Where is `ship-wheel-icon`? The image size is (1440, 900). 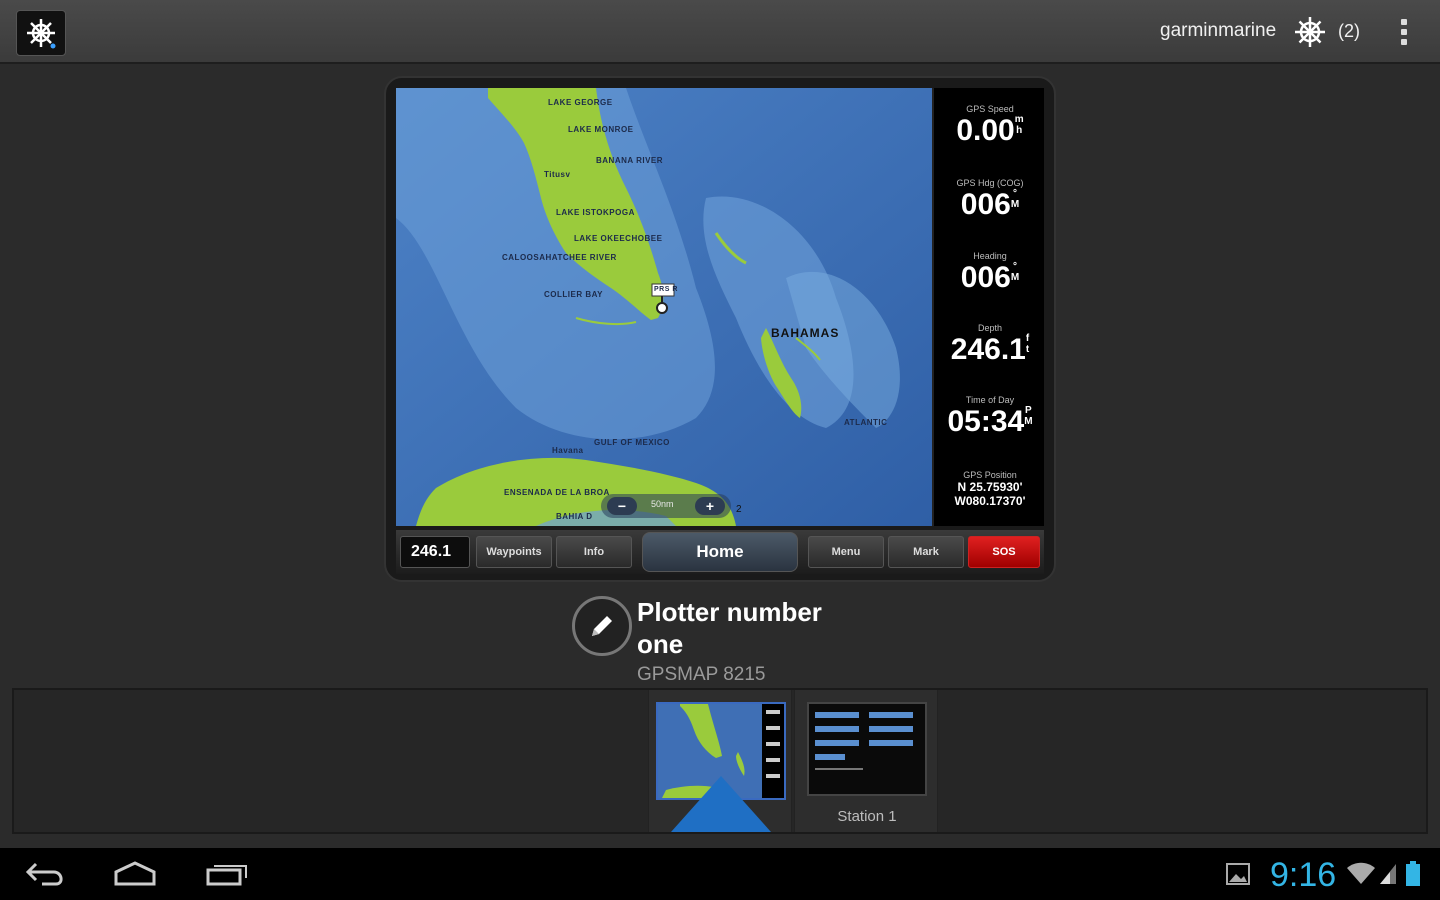 ship-wheel-icon is located at coordinates (1310, 32).